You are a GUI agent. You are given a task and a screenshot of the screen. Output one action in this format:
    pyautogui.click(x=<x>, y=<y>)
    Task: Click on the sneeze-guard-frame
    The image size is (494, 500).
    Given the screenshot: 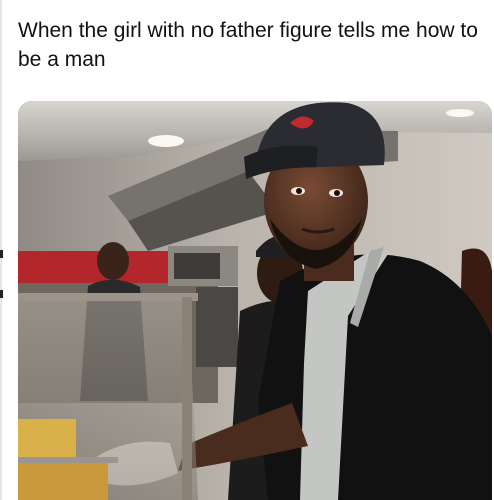 What is the action you would take?
    pyautogui.click(x=108, y=297)
    